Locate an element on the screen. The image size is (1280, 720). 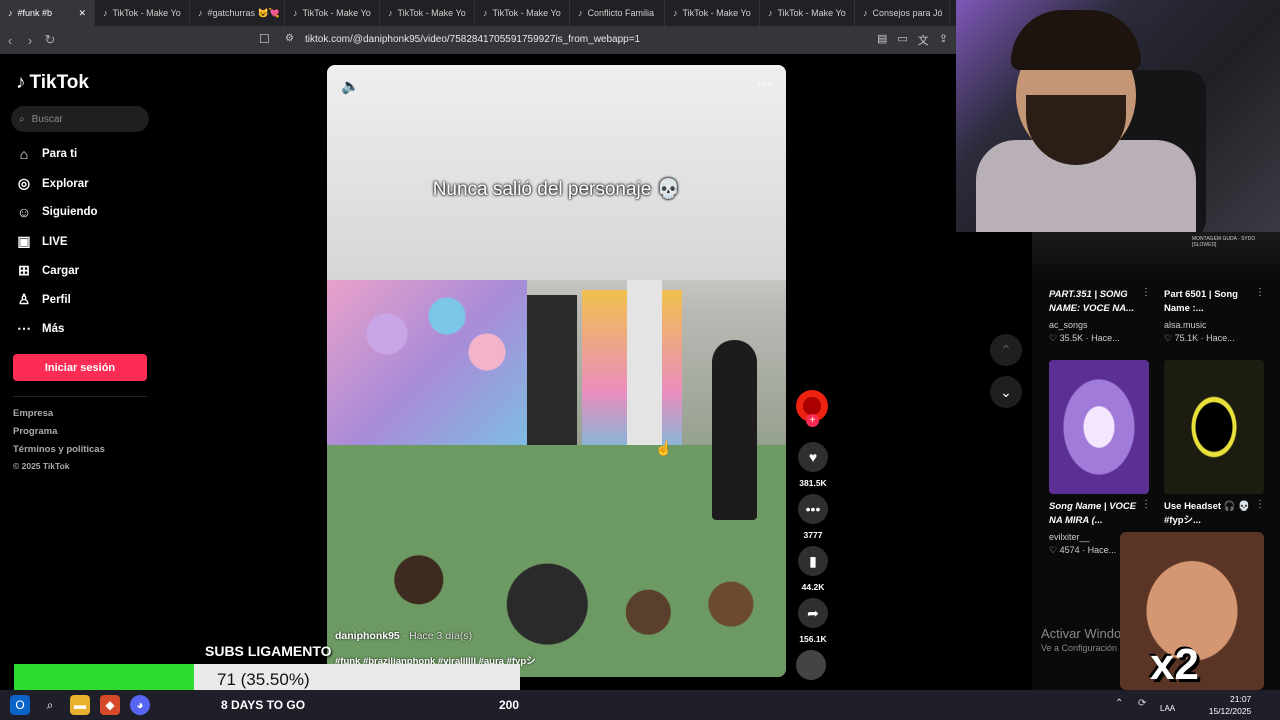
browser-tab: ♪ Conflicto Familia is located at coordinates (617, 13).